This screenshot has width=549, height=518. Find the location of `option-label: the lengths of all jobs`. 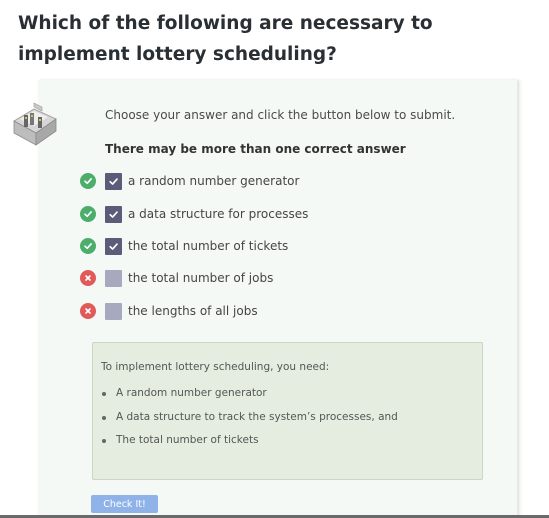

option-label: the lengths of all jobs is located at coordinates (193, 311).